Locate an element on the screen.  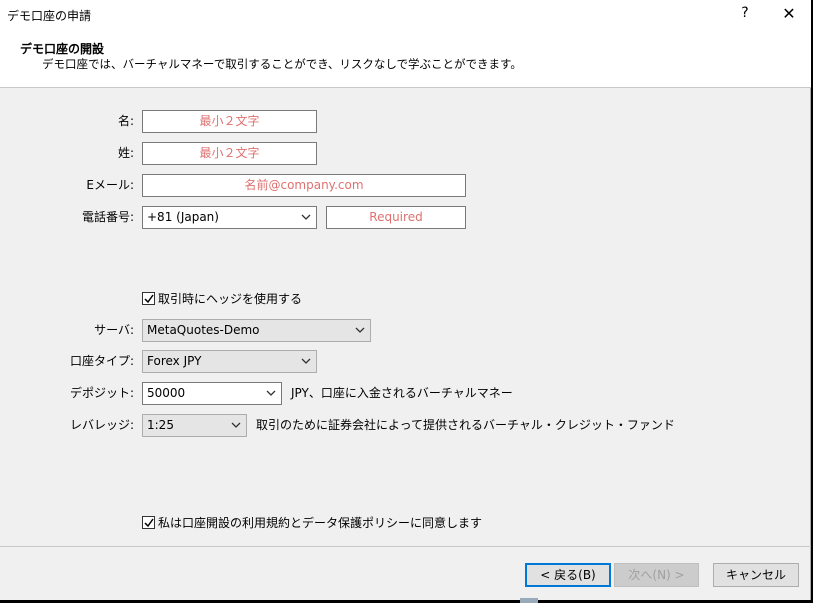
leverage-note: 取引のために証券会社によって提供されるバーチャル・クレジット・ファンド is located at coordinates (465, 425).